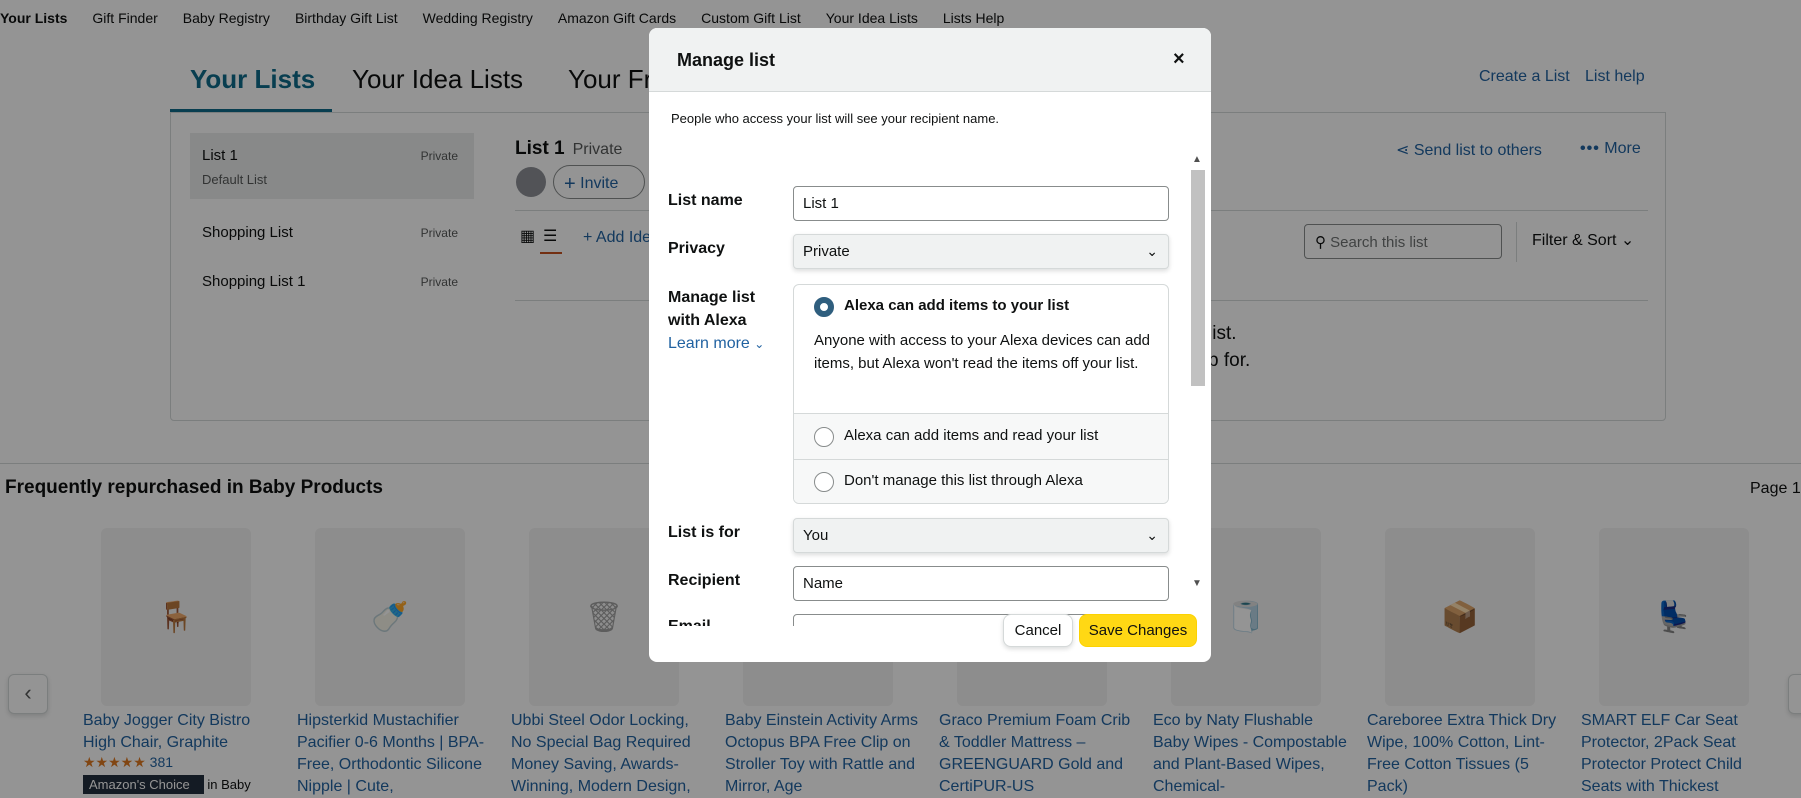  I want to click on radio-add-items, so click(824, 307).